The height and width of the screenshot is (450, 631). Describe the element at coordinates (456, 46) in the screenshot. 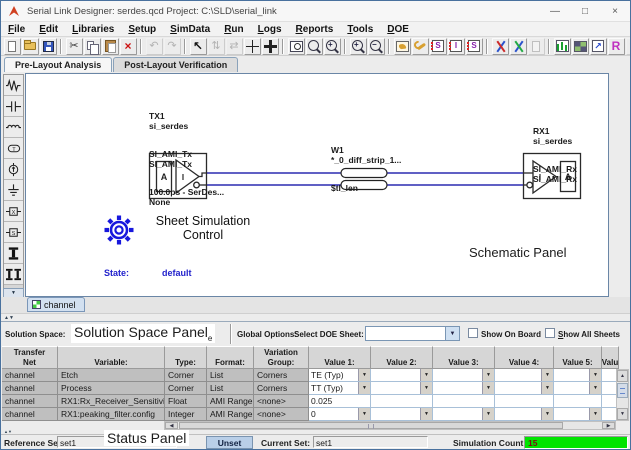

I see `ibis-viewer-icon: I` at that location.